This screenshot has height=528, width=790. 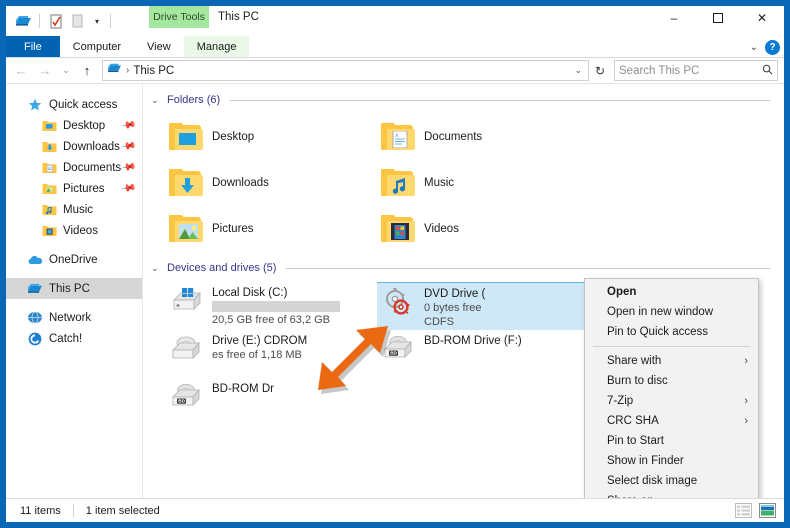 What do you see at coordinates (579, 70) in the screenshot?
I see `breadcrumb-dropdown-icon: ⌄` at bounding box center [579, 70].